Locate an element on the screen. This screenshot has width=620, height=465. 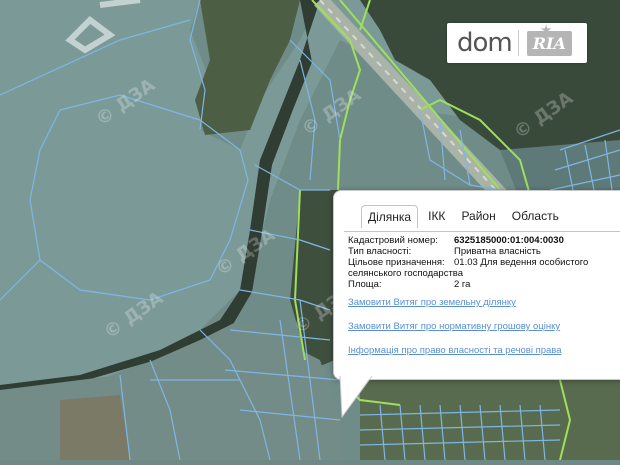
cadastral-label: Кадастровий номер: is located at coordinates (393, 240).